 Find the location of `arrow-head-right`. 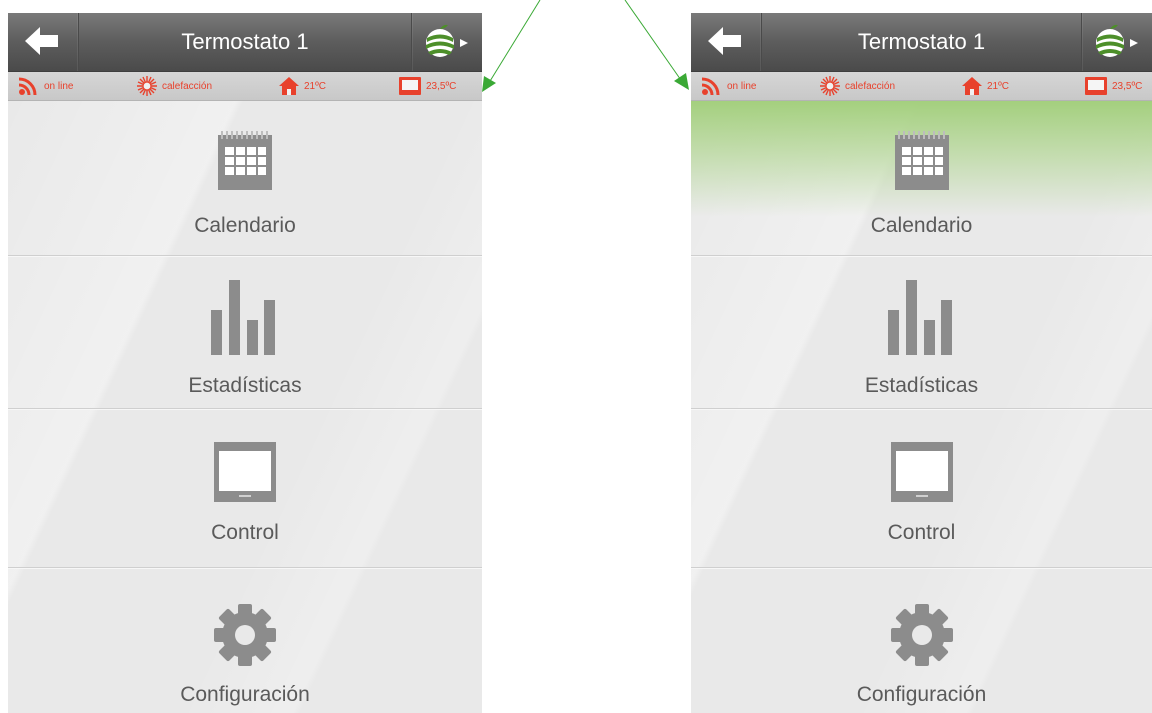

arrow-head-right is located at coordinates (681, 81).